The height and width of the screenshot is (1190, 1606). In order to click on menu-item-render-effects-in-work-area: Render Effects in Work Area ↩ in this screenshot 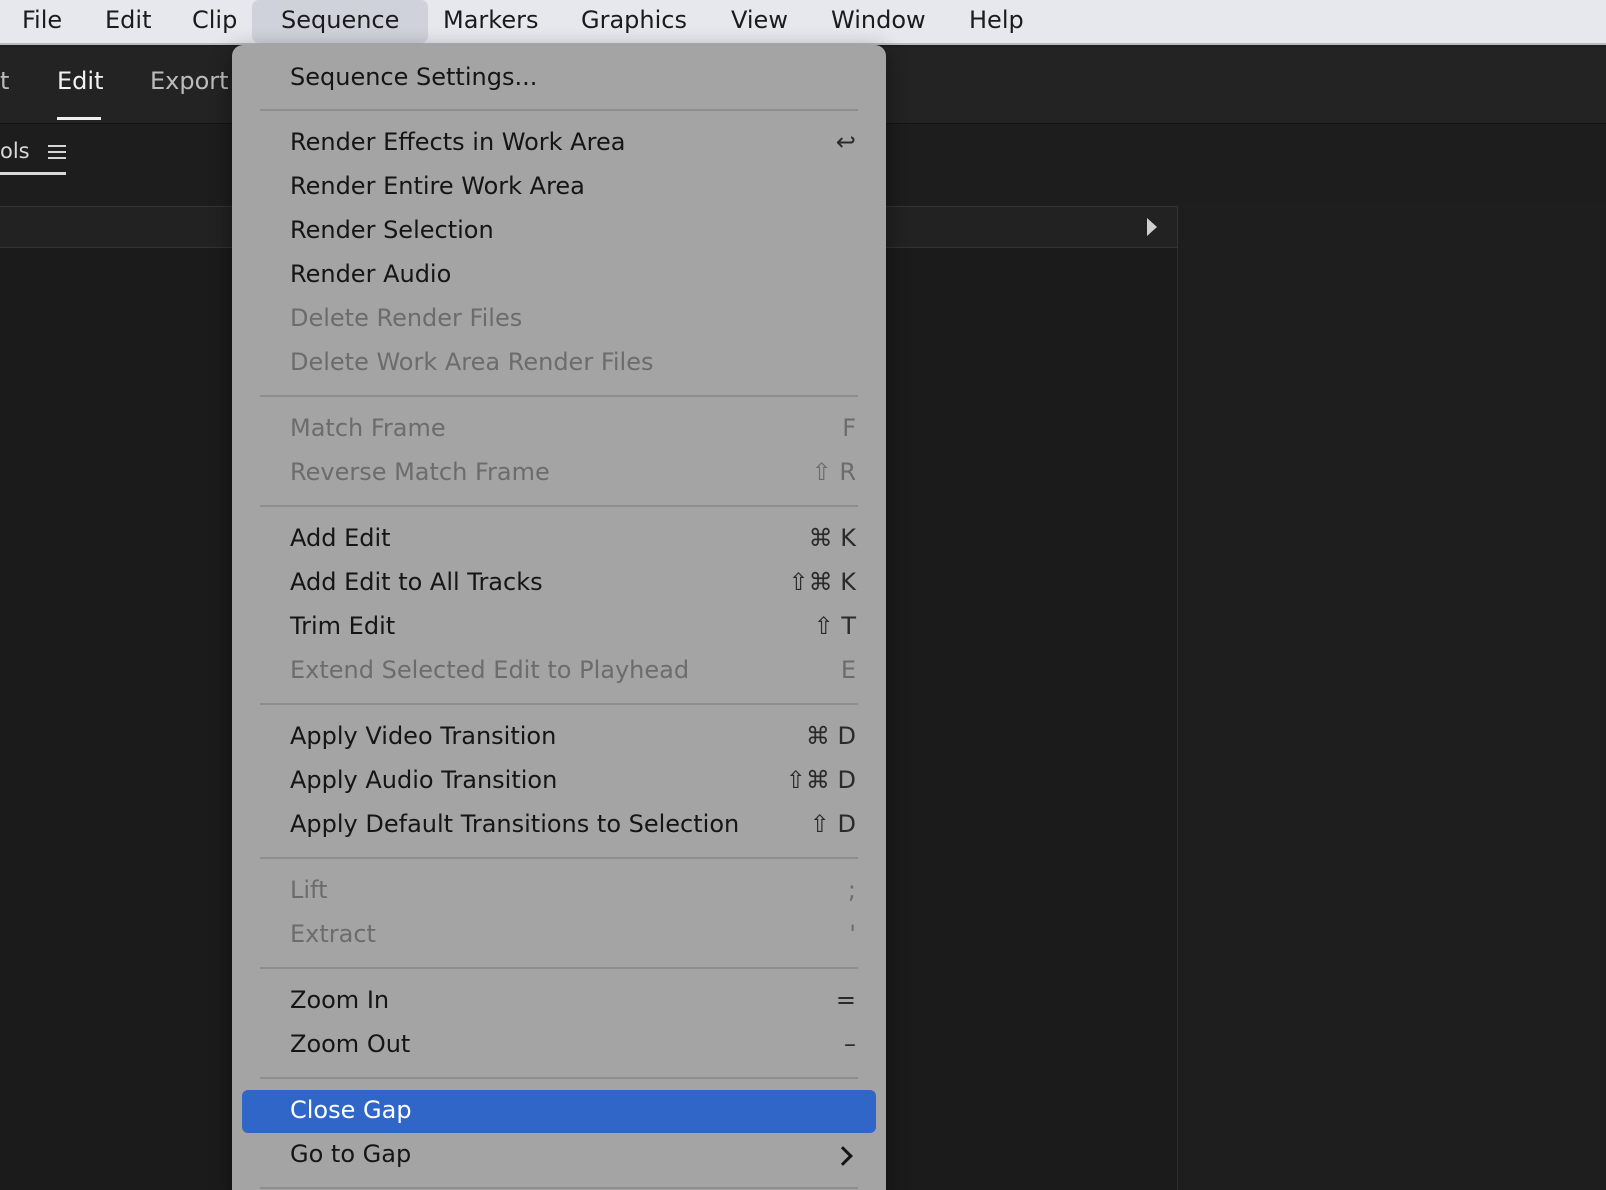, I will do `click(559, 143)`.